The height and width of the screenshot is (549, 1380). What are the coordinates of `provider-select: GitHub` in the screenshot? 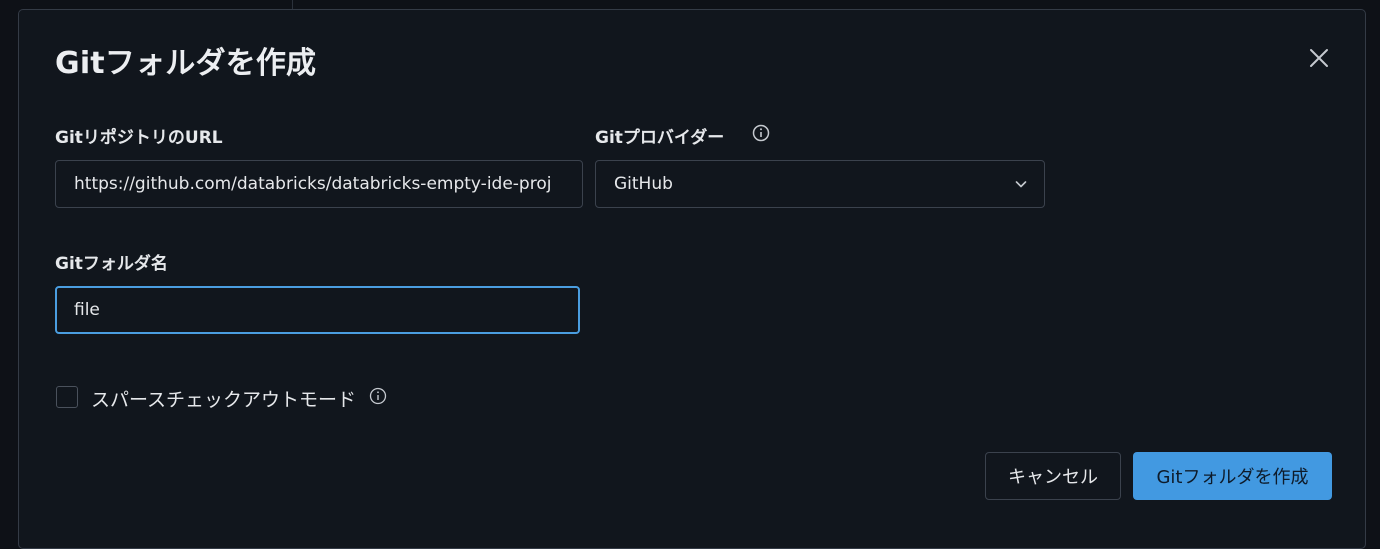 It's located at (820, 184).